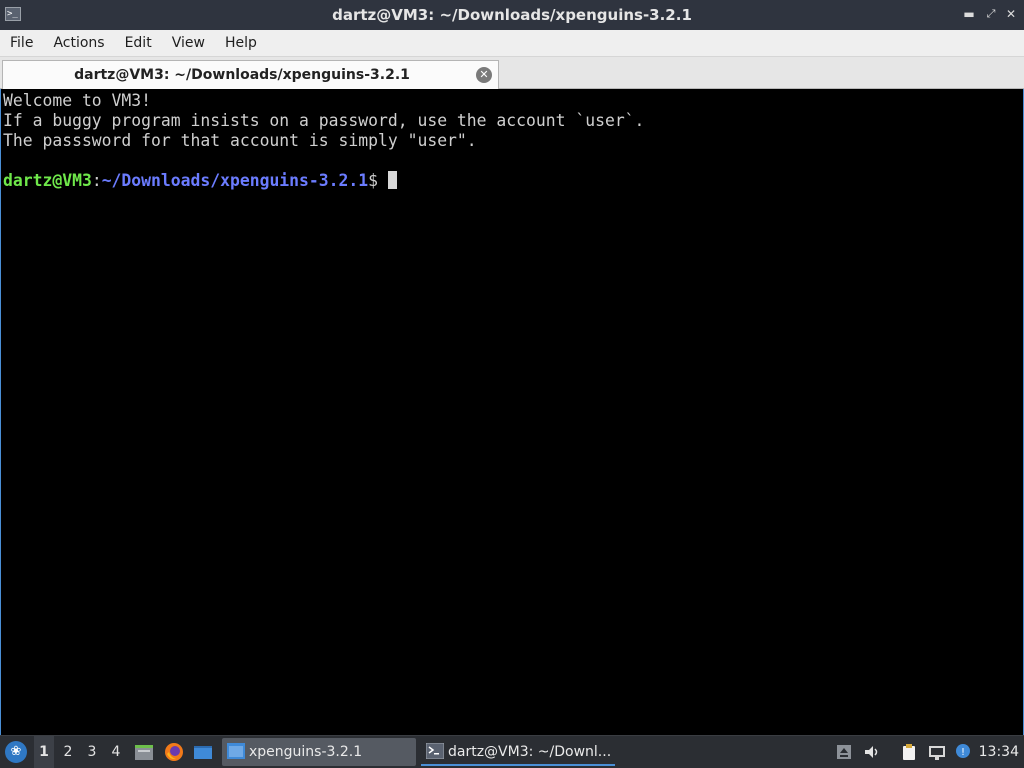 This screenshot has width=1024, height=768. What do you see at coordinates (242, 75) in the screenshot?
I see `tab-label: dartz@VM3: ~/Downloads/xpenguins-3.2.1` at bounding box center [242, 75].